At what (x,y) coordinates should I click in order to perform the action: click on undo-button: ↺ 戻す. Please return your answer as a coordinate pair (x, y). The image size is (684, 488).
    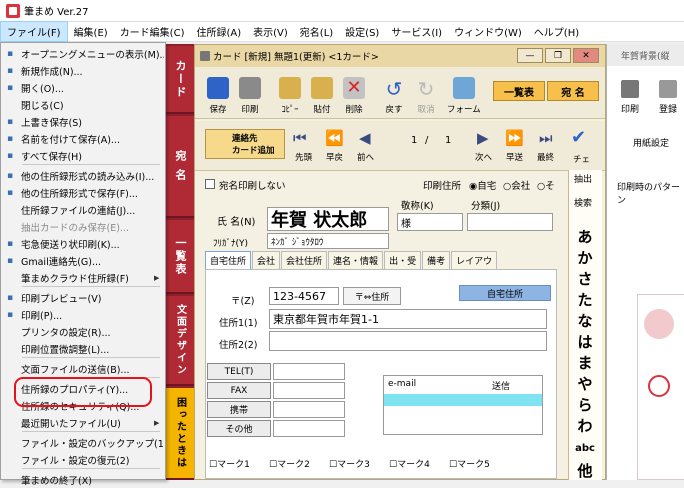
    Looking at the image, I should click on (394, 93).